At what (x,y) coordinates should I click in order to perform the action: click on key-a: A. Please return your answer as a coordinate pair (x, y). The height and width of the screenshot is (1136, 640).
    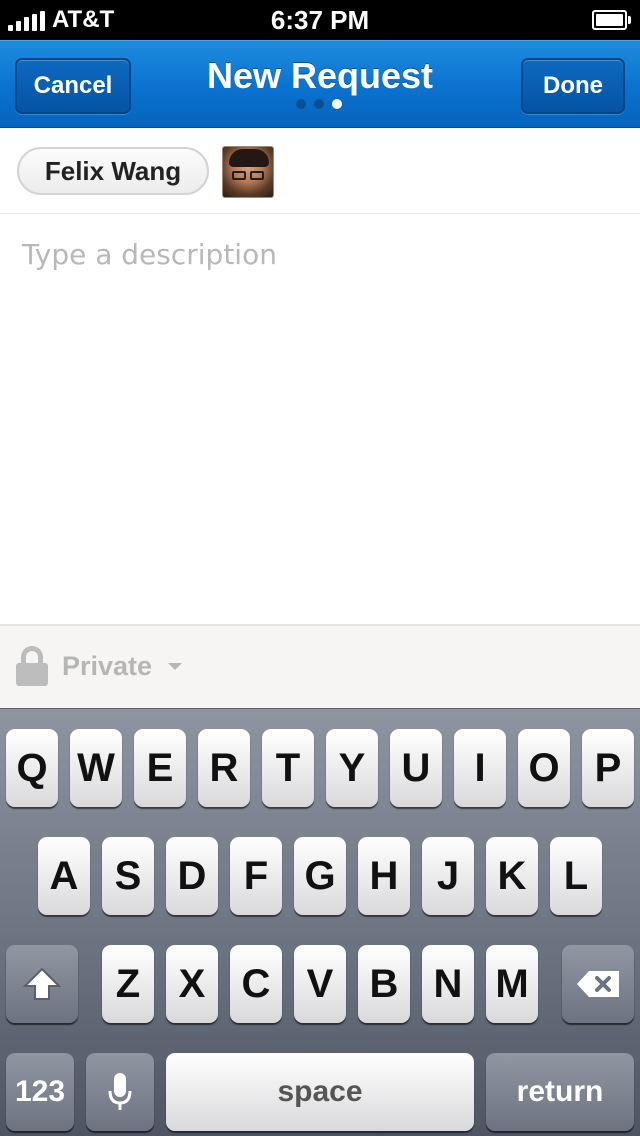
    Looking at the image, I should click on (64, 876).